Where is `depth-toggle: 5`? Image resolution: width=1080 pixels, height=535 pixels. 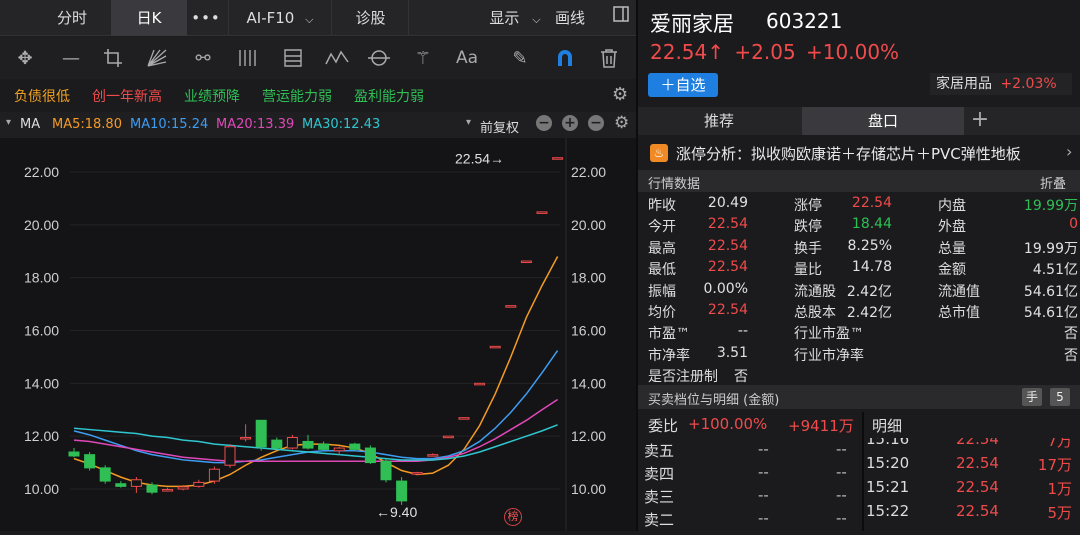
depth-toggle: 5 is located at coordinates (1060, 397).